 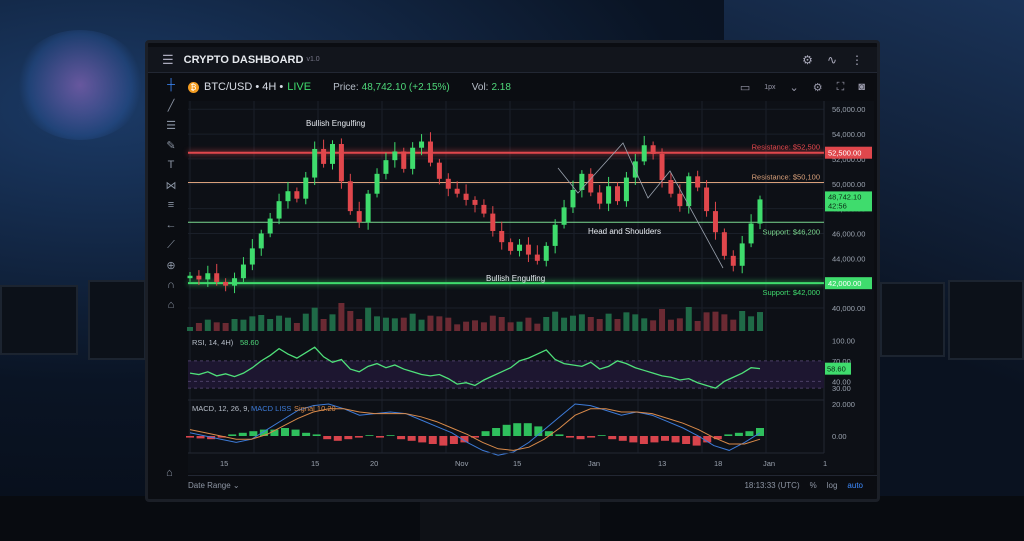 What do you see at coordinates (335, 123) in the screenshot?
I see `annotation-bullish-top: Bullish Engulfing` at bounding box center [335, 123].